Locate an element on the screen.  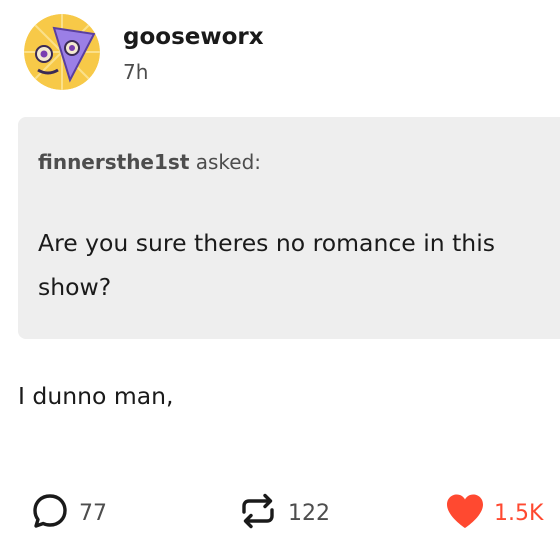
heart-icon is located at coordinates (465, 513).